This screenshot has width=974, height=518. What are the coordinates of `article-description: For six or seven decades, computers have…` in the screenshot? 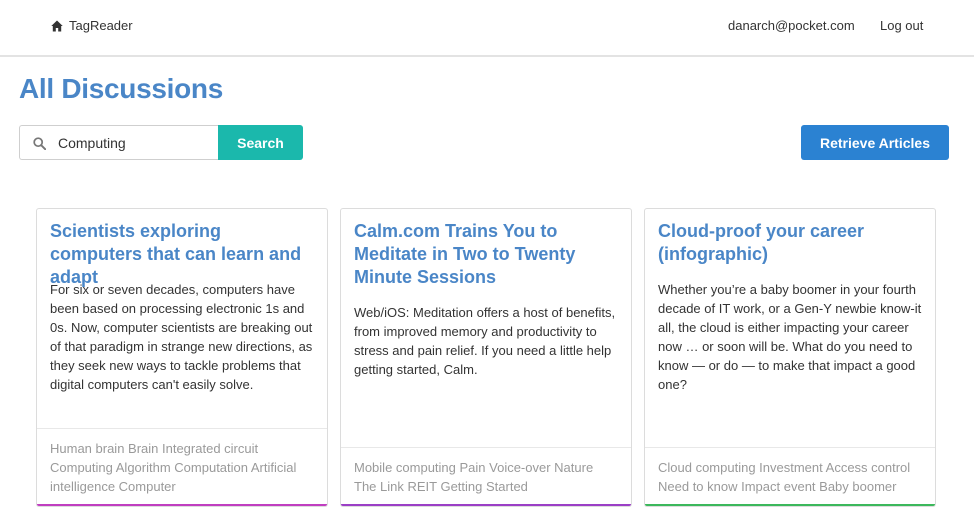 It's located at (181, 337).